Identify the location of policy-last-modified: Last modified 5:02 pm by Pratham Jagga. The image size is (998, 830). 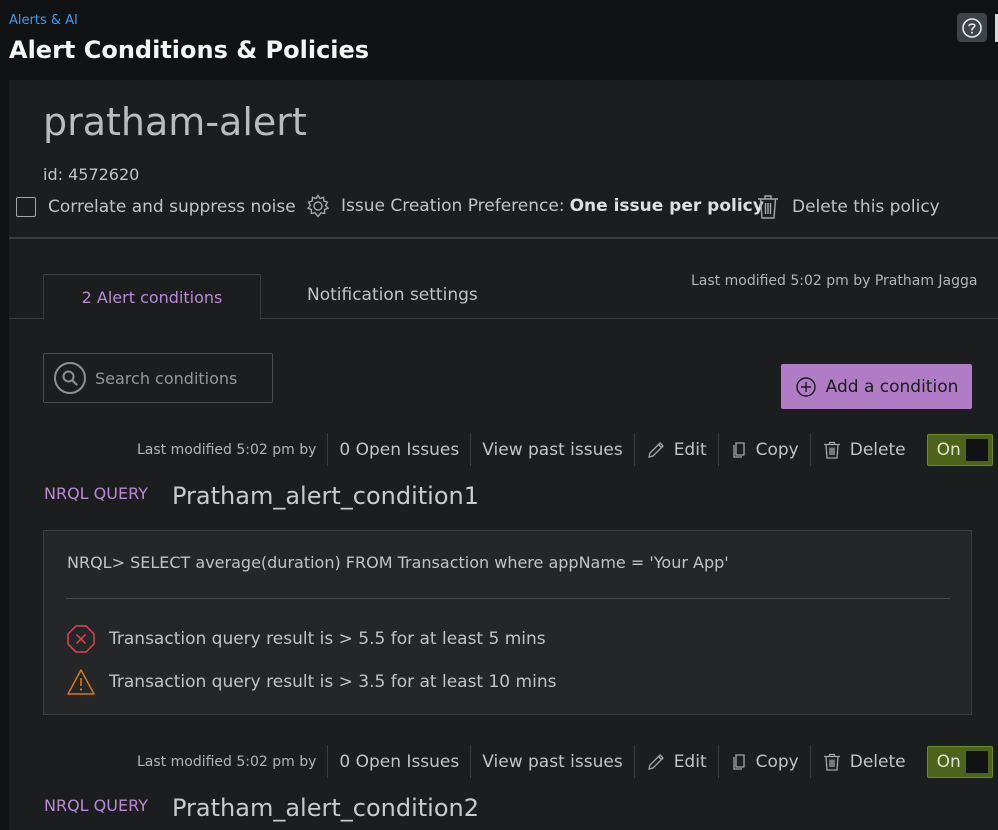
(834, 281).